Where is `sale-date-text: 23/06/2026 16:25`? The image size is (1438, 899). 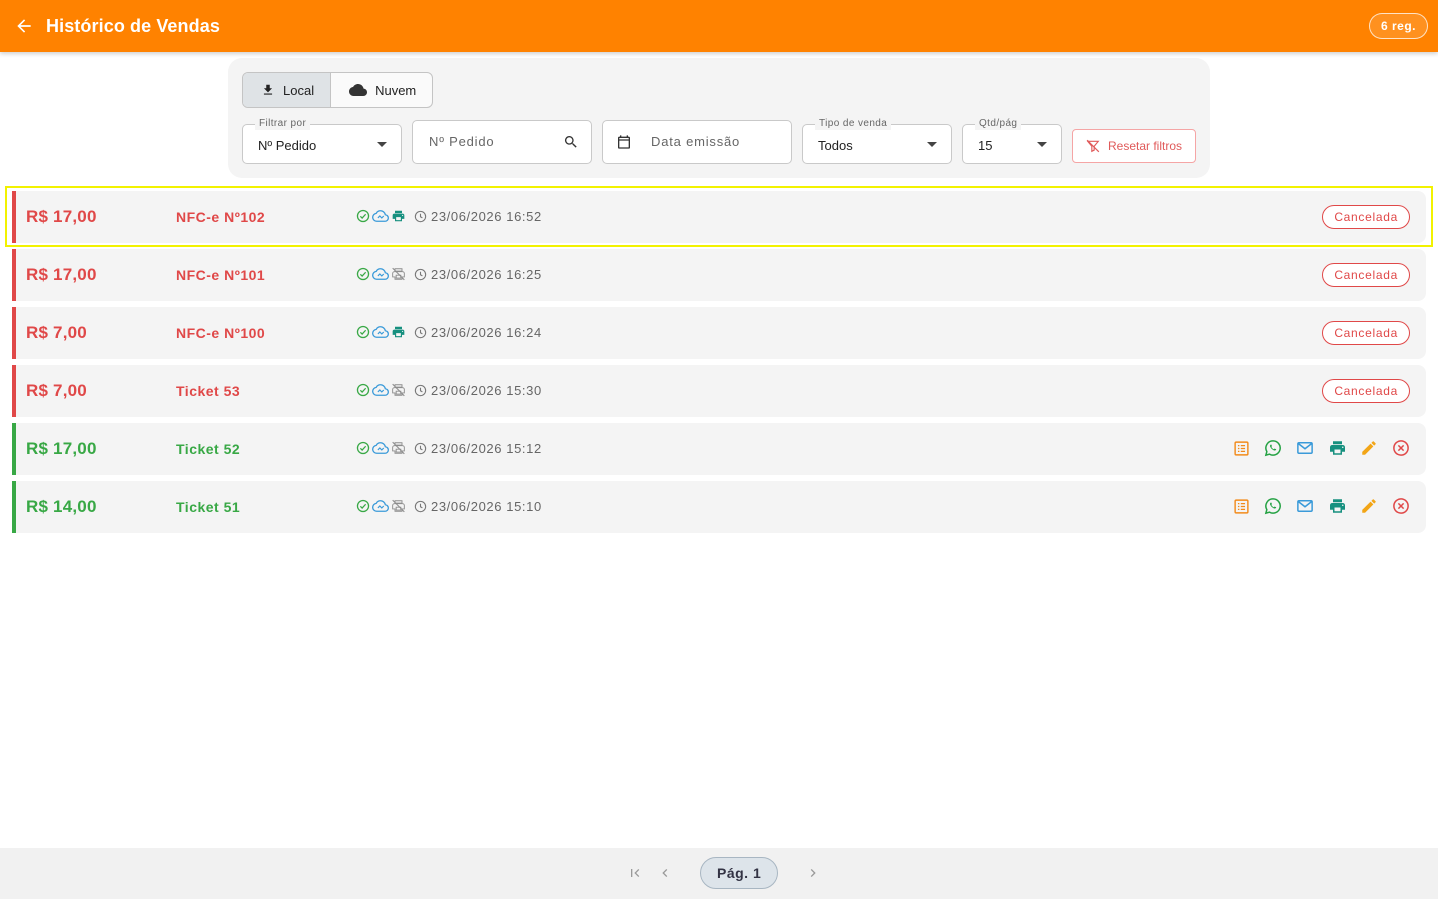
sale-date-text: 23/06/2026 16:25 is located at coordinates (486, 274).